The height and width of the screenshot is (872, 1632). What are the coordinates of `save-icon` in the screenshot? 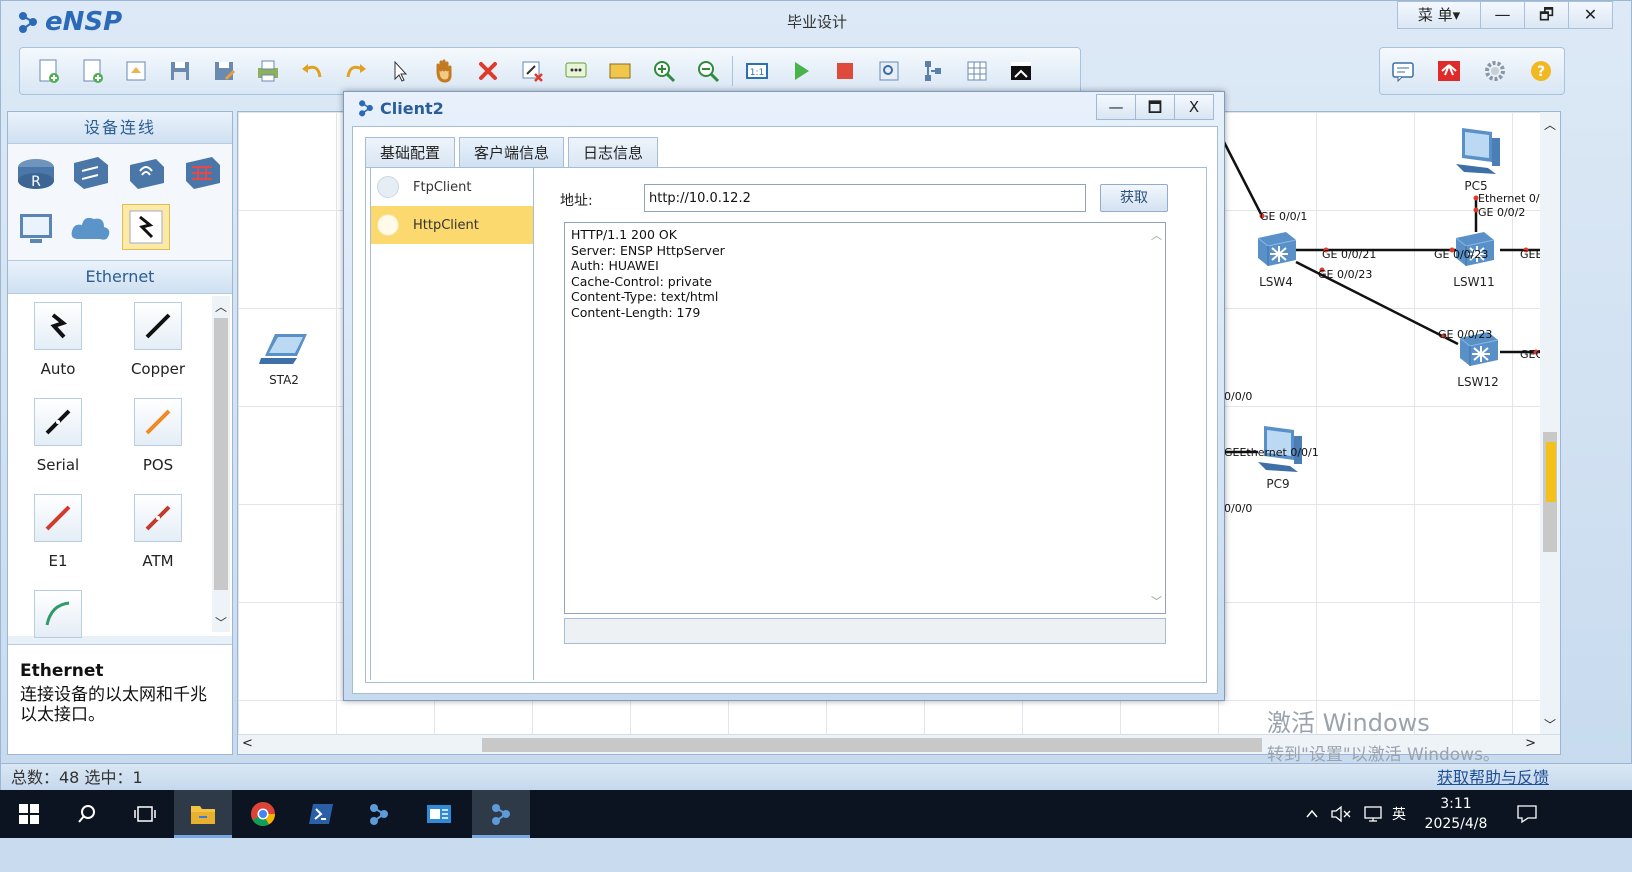 It's located at (180, 71).